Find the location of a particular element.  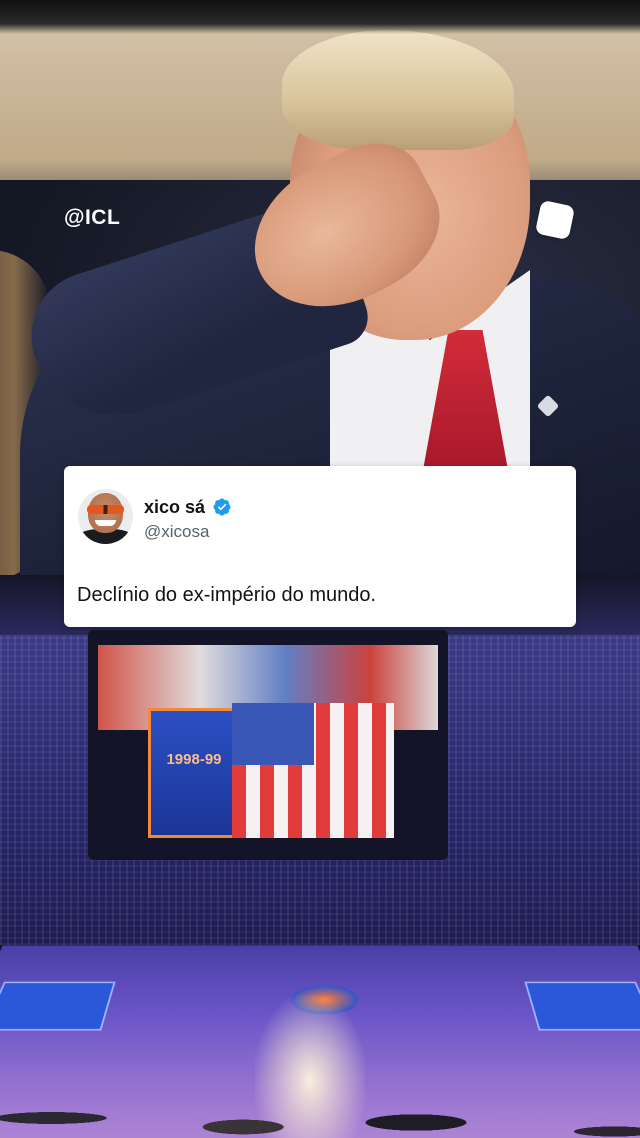

foreground-spectators is located at coordinates (320, 1096).